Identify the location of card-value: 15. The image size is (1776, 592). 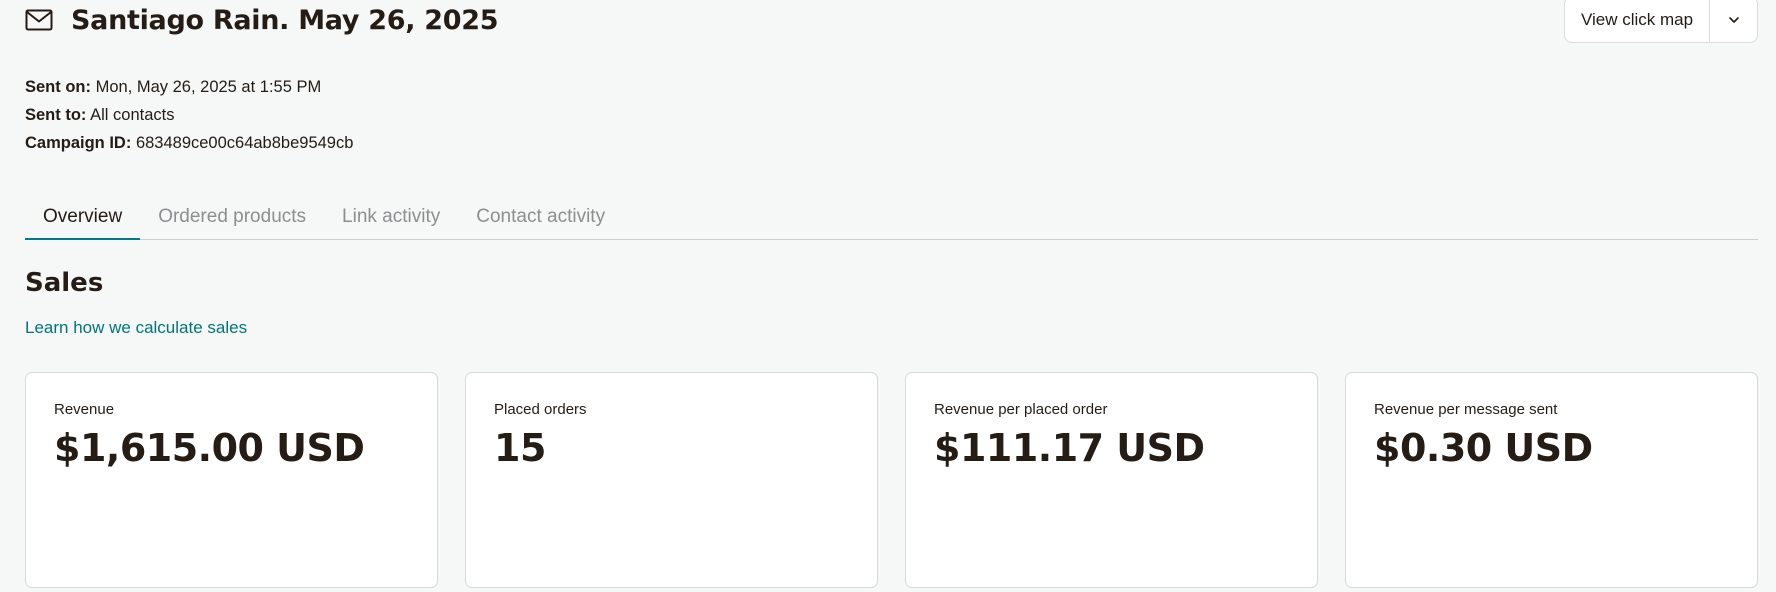
(520, 448).